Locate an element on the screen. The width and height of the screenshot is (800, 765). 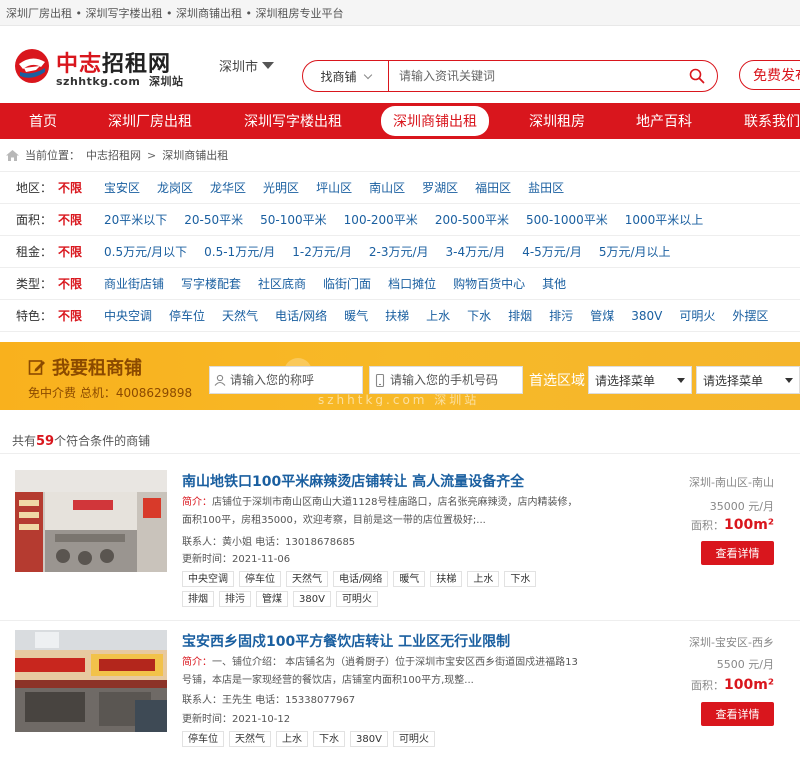
filter-option: 扶梯 is located at coordinates (397, 315).